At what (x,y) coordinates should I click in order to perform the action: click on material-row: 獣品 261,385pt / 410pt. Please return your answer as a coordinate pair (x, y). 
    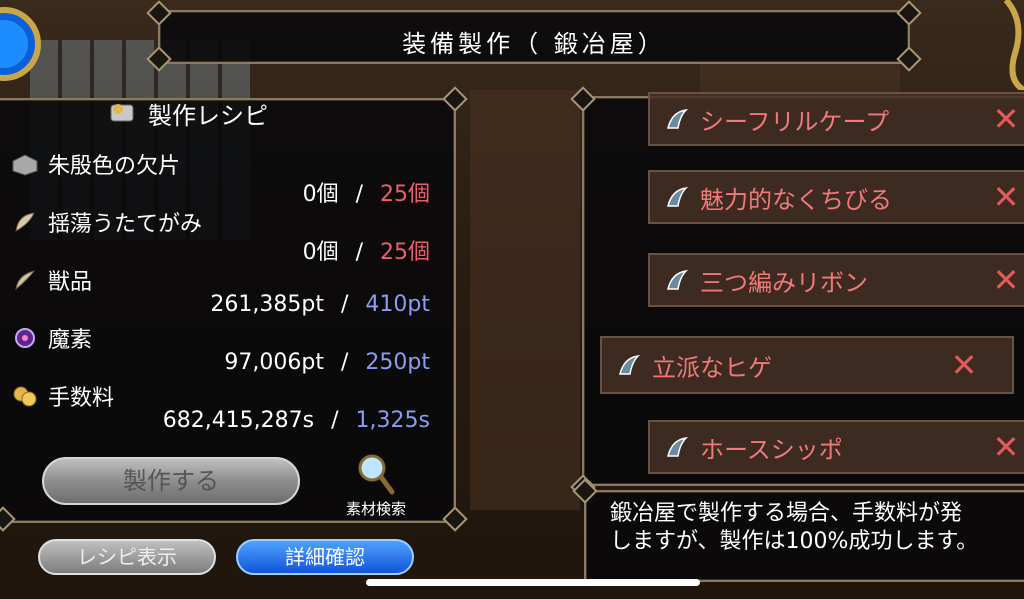
    Looking at the image, I should click on (220, 294).